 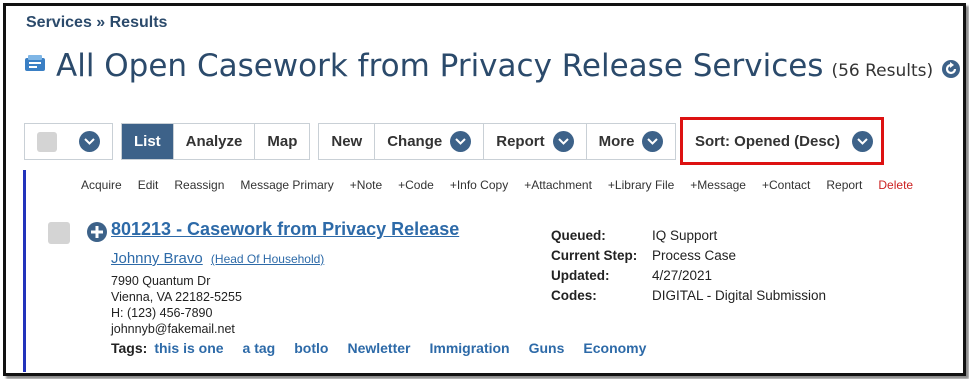 I want to click on detail-row-queued: Queued: IQ Support, so click(x=688, y=238).